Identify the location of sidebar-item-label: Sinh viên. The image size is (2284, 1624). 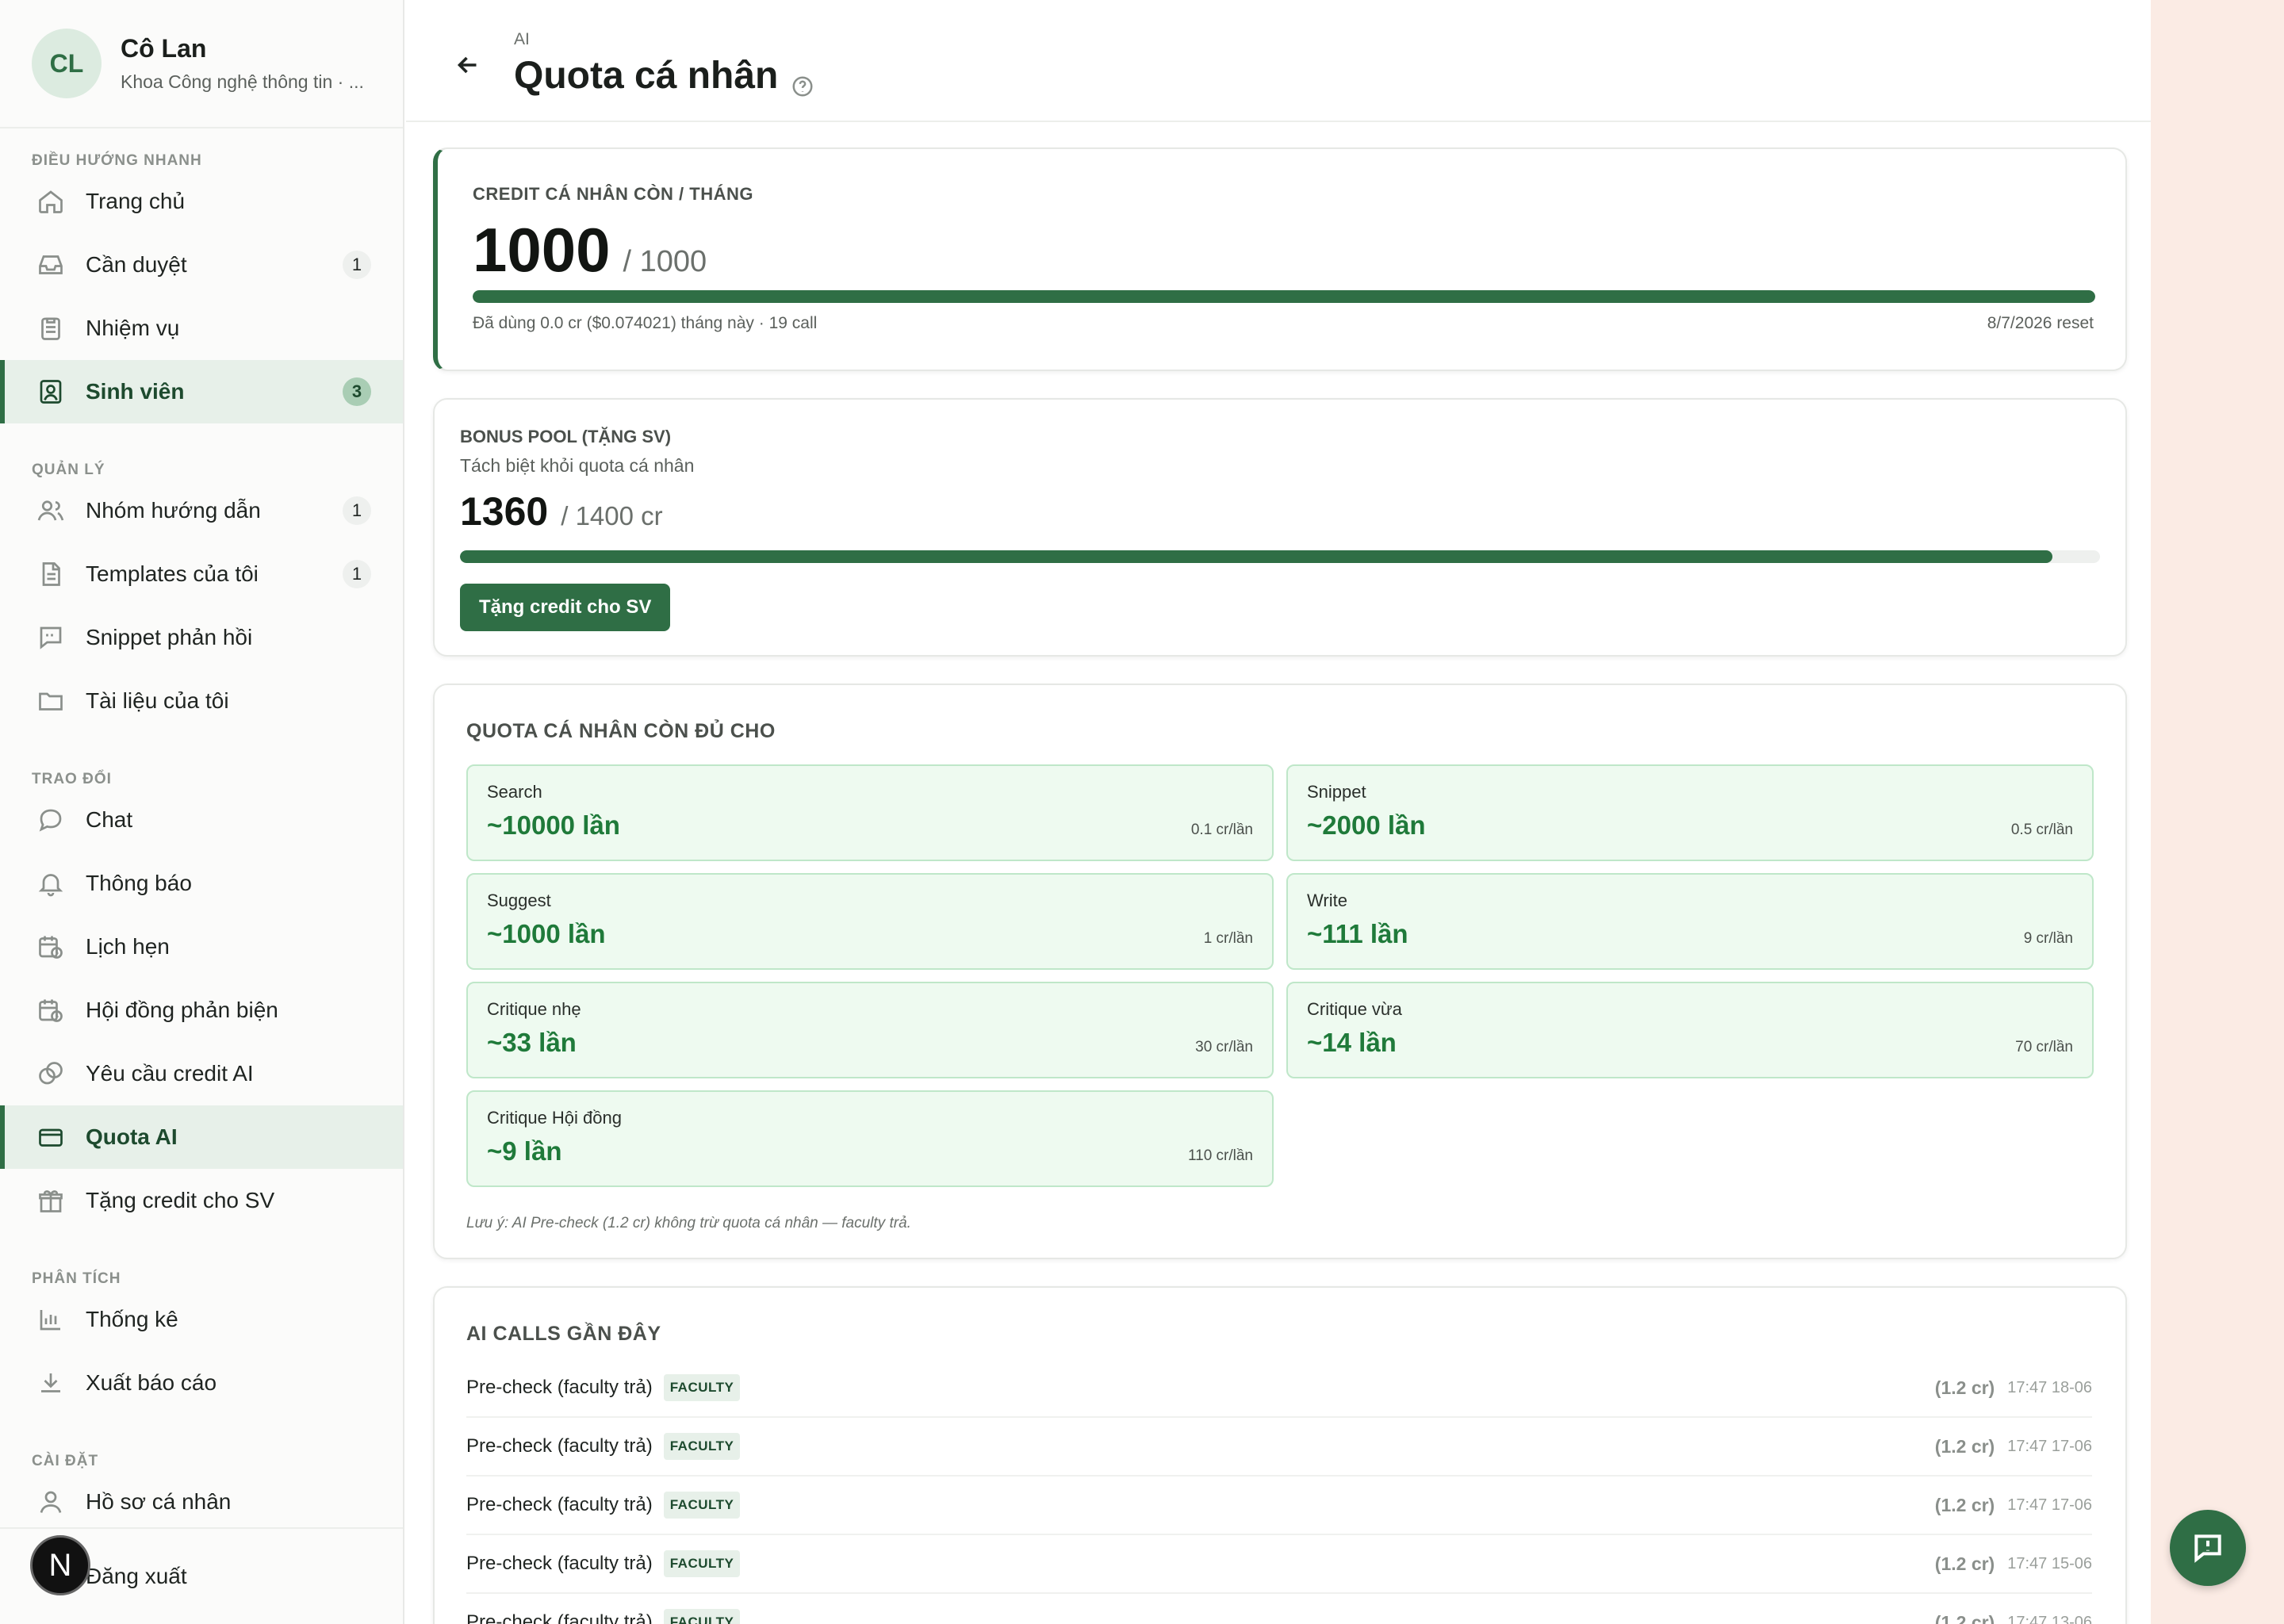
(135, 391).